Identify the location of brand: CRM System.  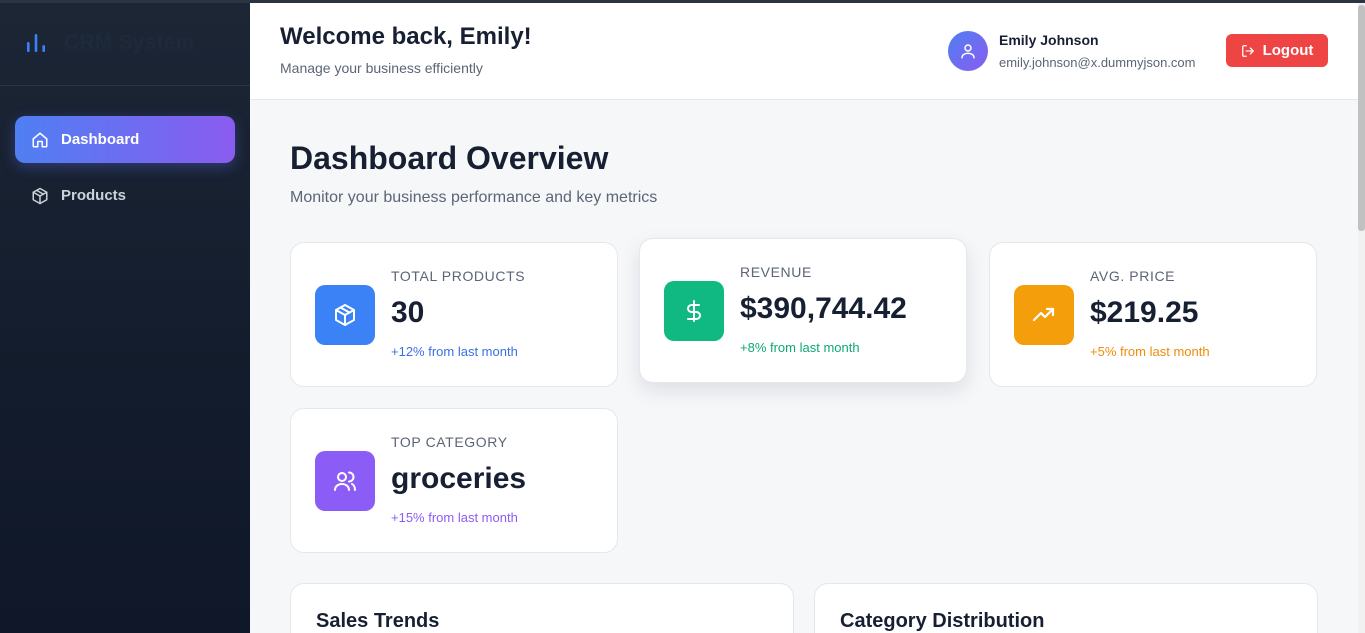
(125, 43).